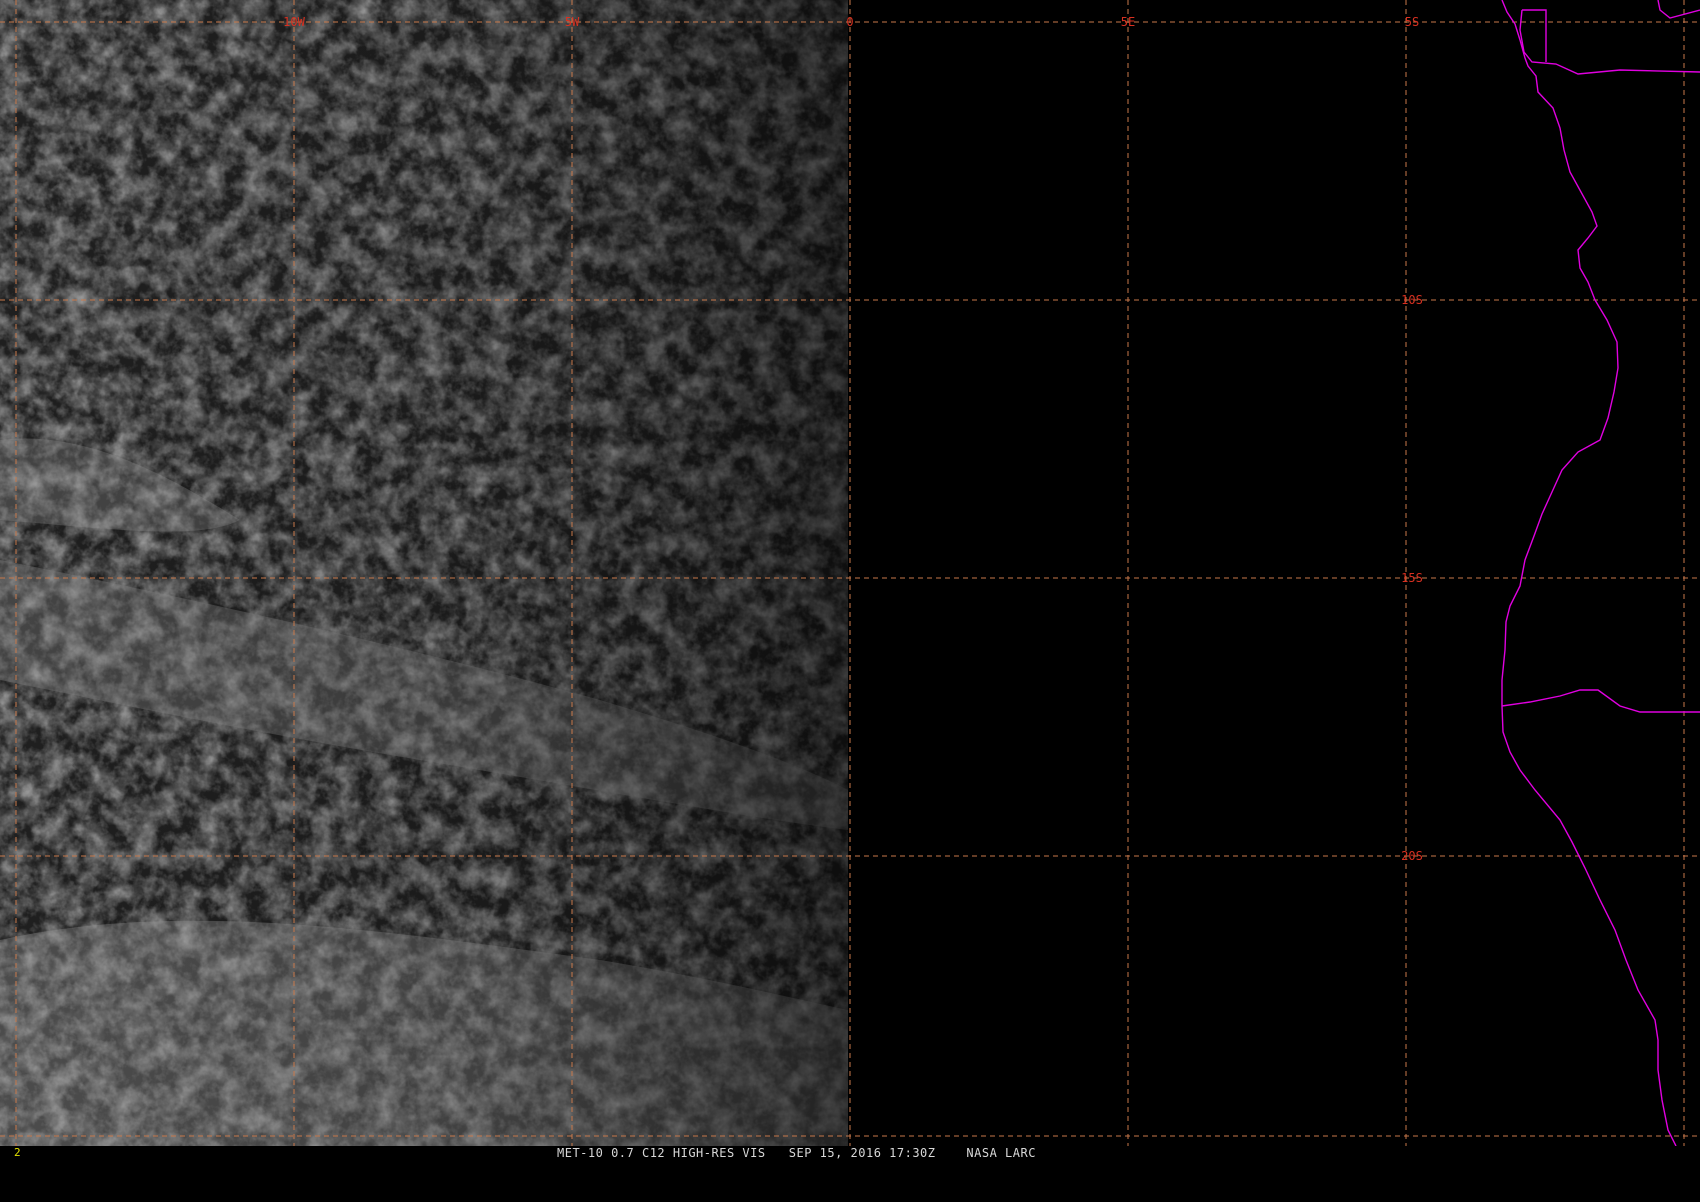 This screenshot has height=1202, width=1700. Describe the element at coordinates (849, 22) in the screenshot. I see `longitude-label: 0` at that location.